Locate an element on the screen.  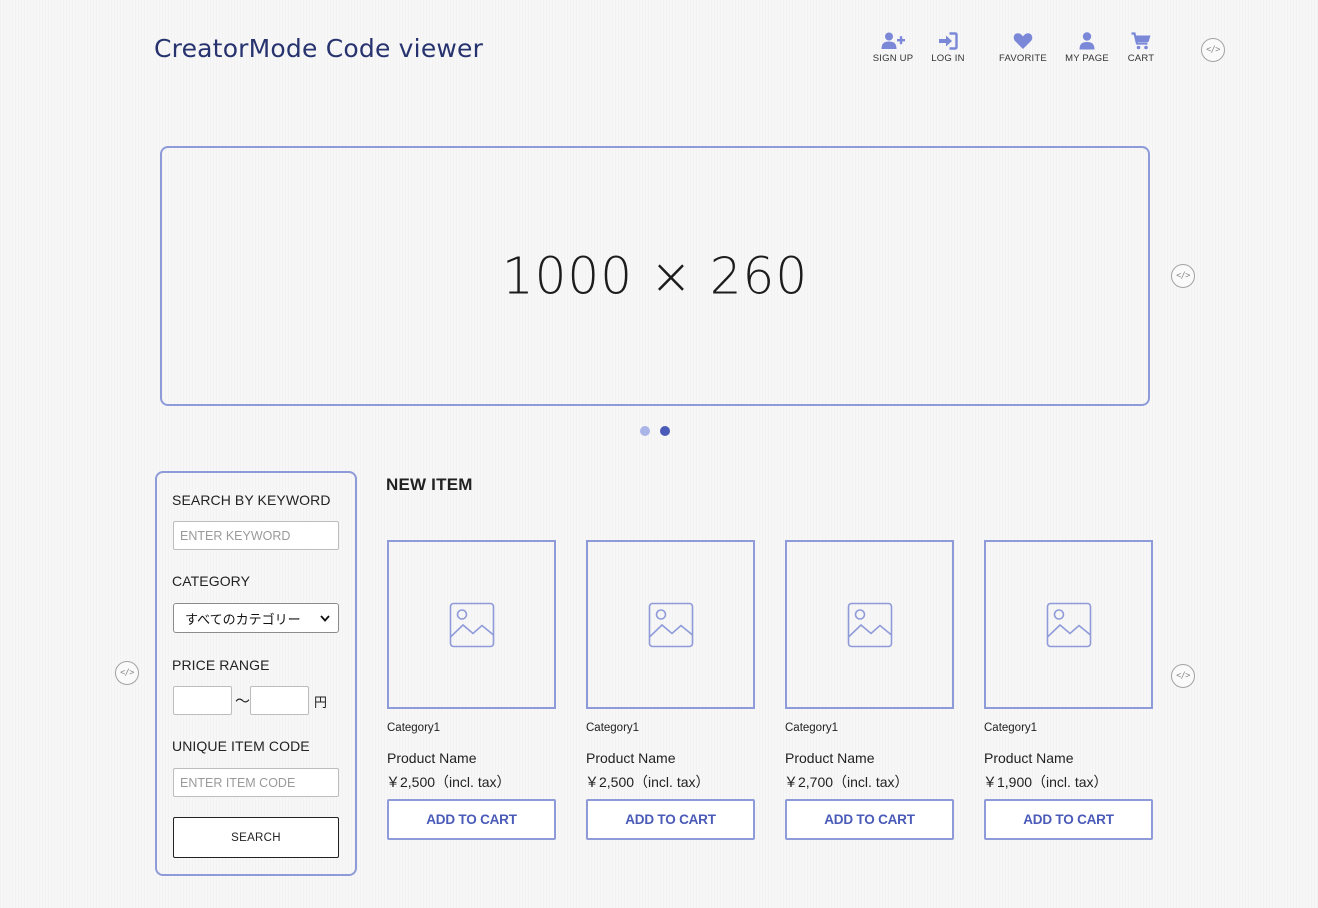
currency-label: 円 is located at coordinates (321, 702).